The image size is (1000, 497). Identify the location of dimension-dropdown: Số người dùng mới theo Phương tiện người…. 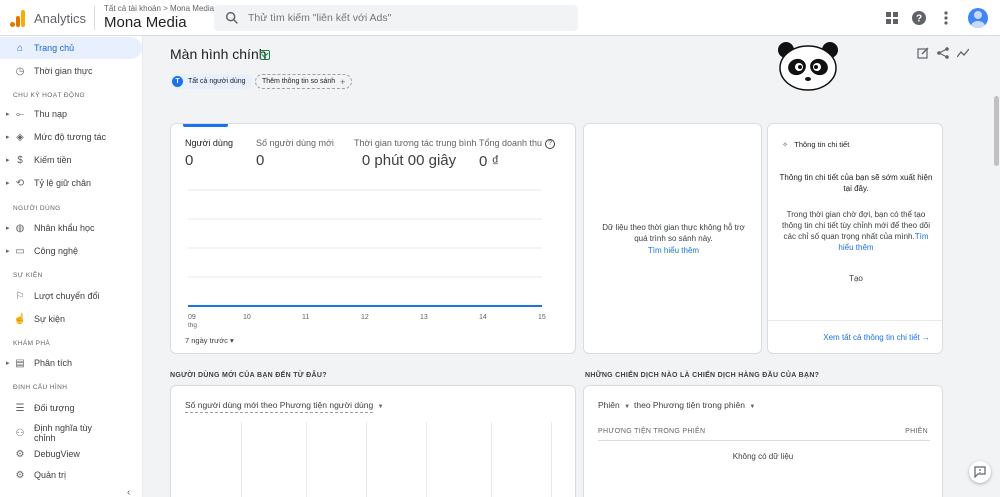
(284, 406).